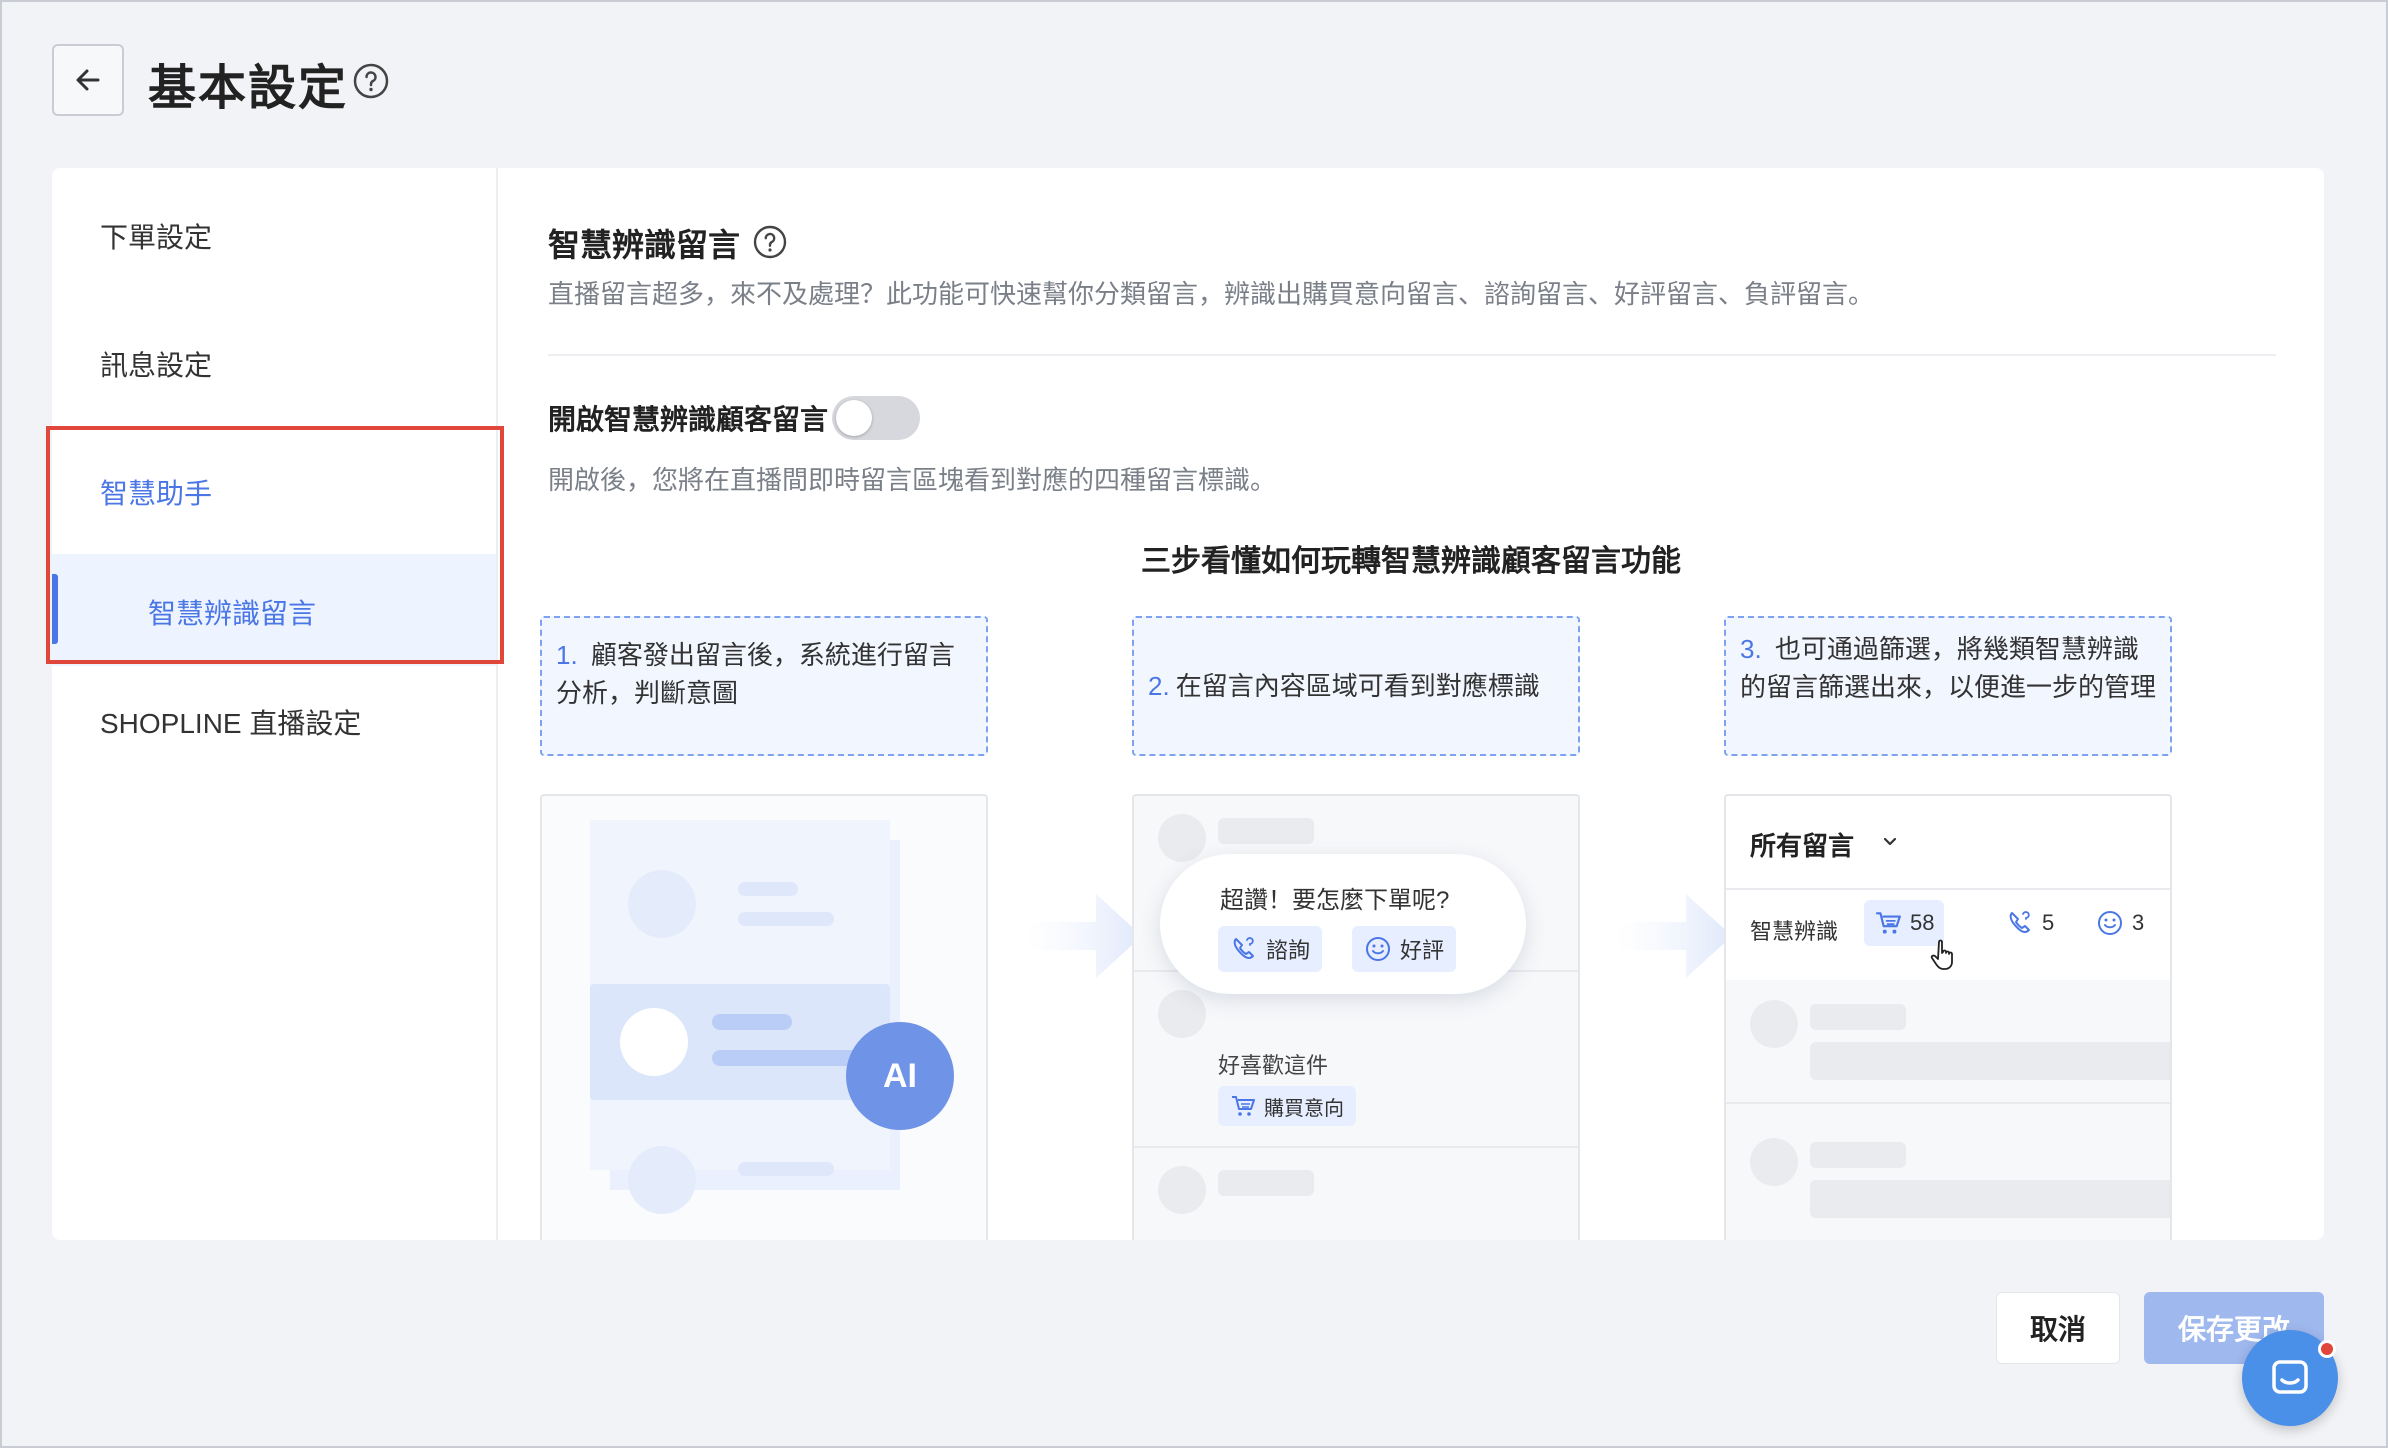  Describe the element at coordinates (1890, 841) in the screenshot. I see `chevron-down-icon` at that location.